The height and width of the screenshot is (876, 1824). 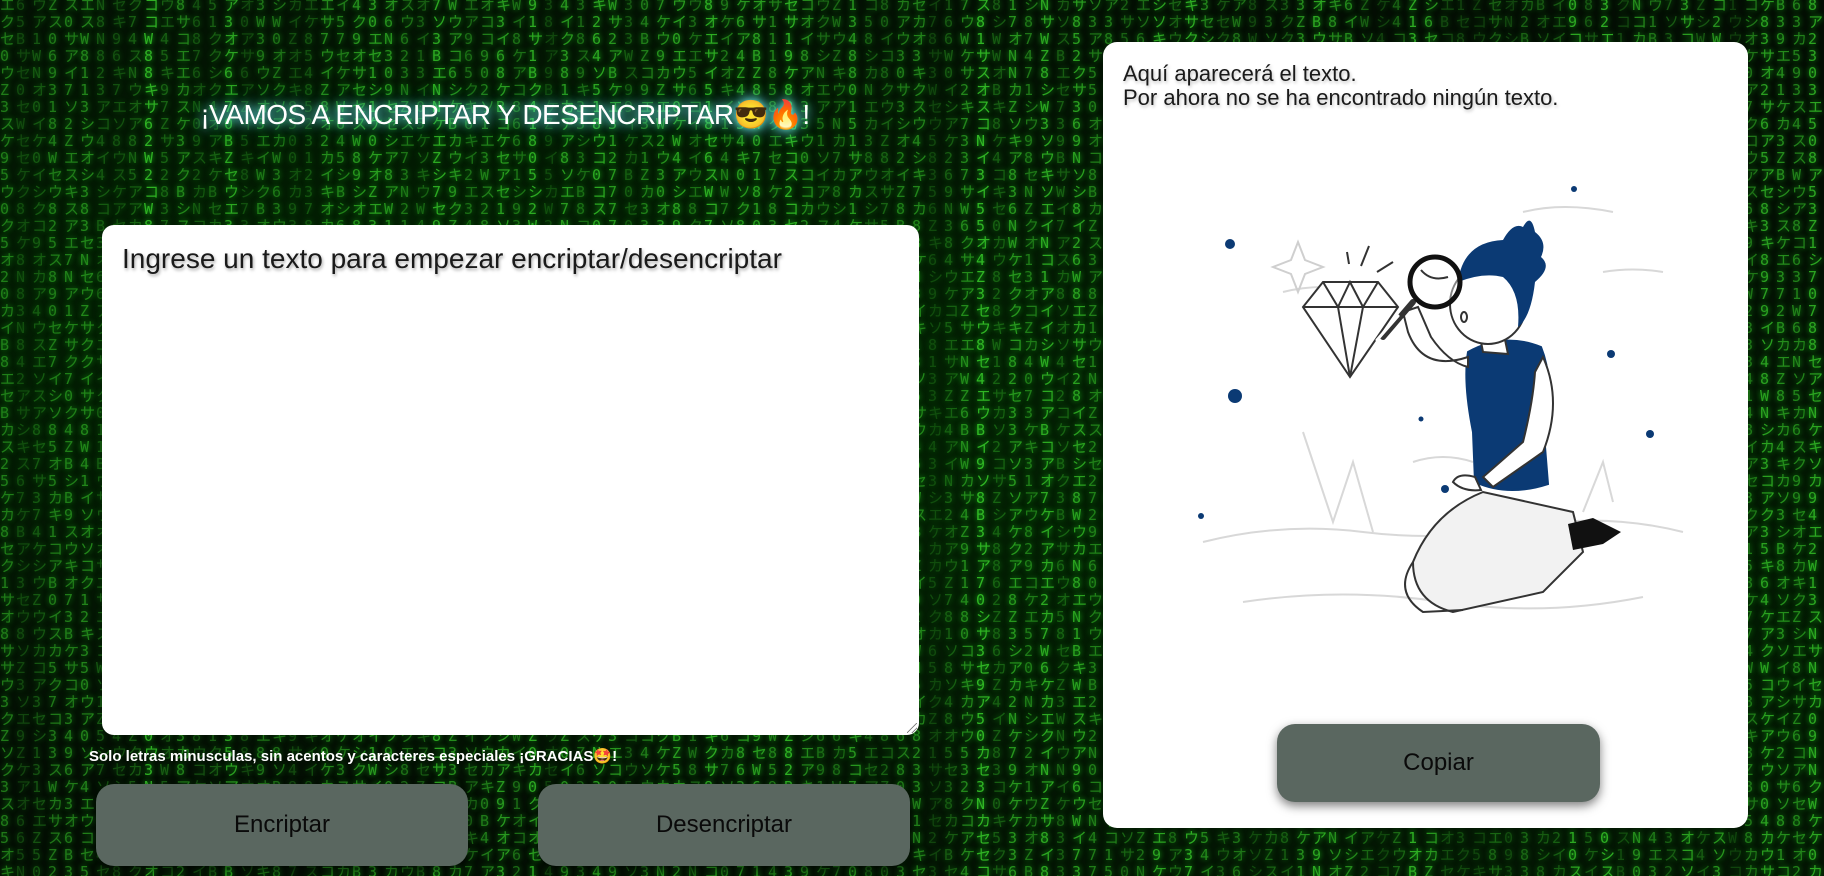 What do you see at coordinates (1438, 763) in the screenshot?
I see `copy-button: Copiar` at bounding box center [1438, 763].